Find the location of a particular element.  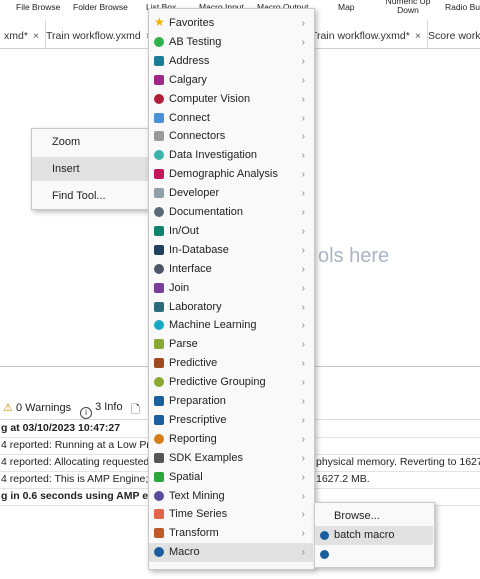

category-machine-learning: Machine Learning › is located at coordinates (231, 325).